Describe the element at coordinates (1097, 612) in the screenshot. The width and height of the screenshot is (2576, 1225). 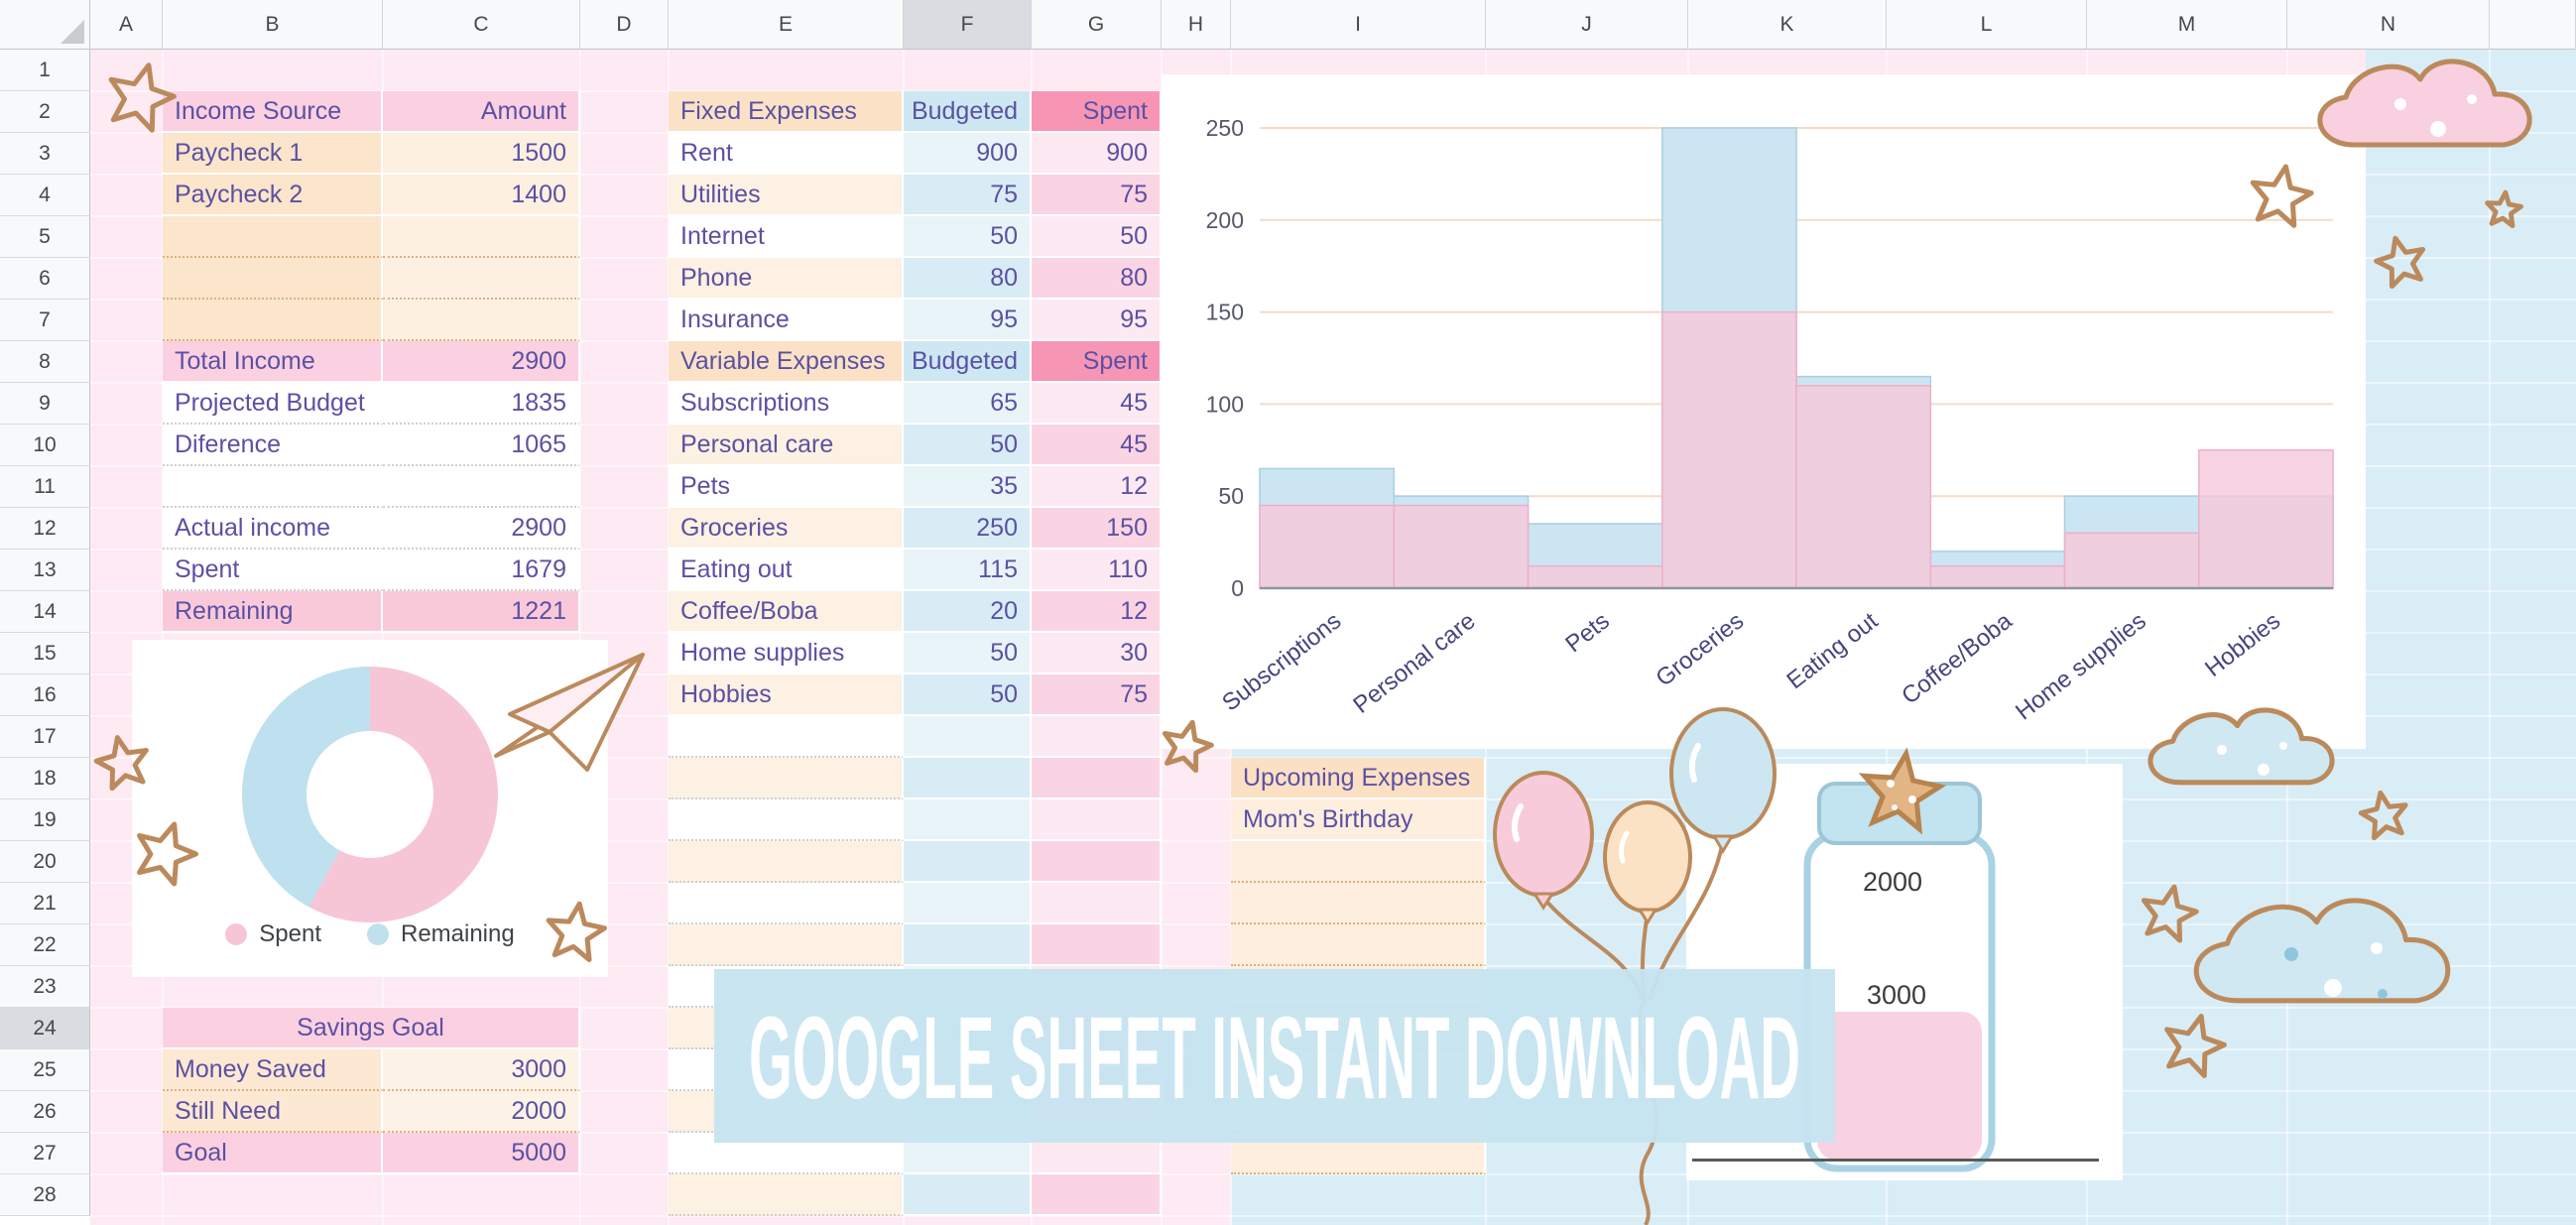
I see `expense-spent: 12` at that location.